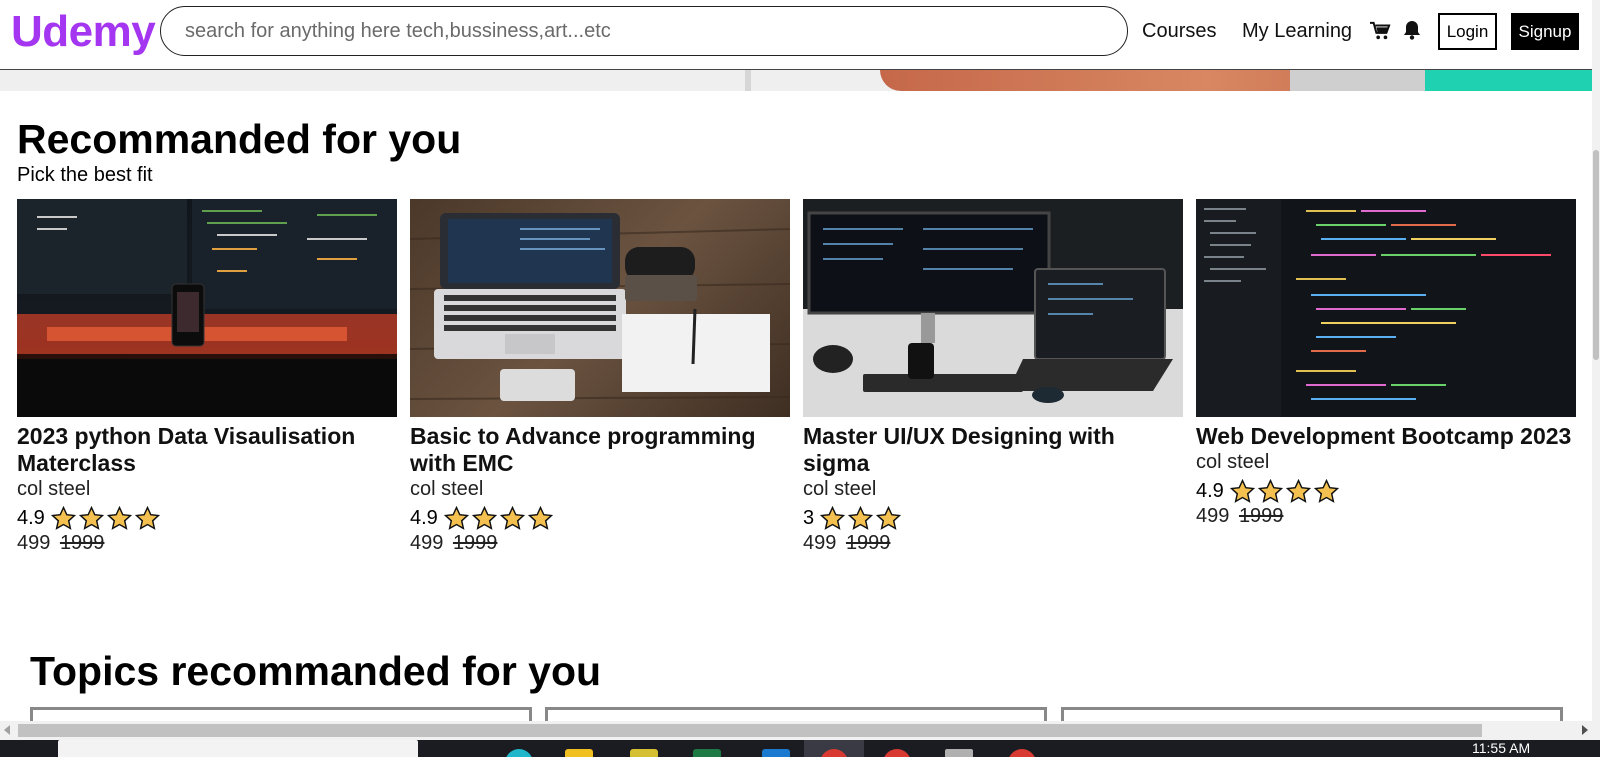 Image resolution: width=1600 pixels, height=757 pixels. I want to click on signup-button: Signup, so click(1545, 31).